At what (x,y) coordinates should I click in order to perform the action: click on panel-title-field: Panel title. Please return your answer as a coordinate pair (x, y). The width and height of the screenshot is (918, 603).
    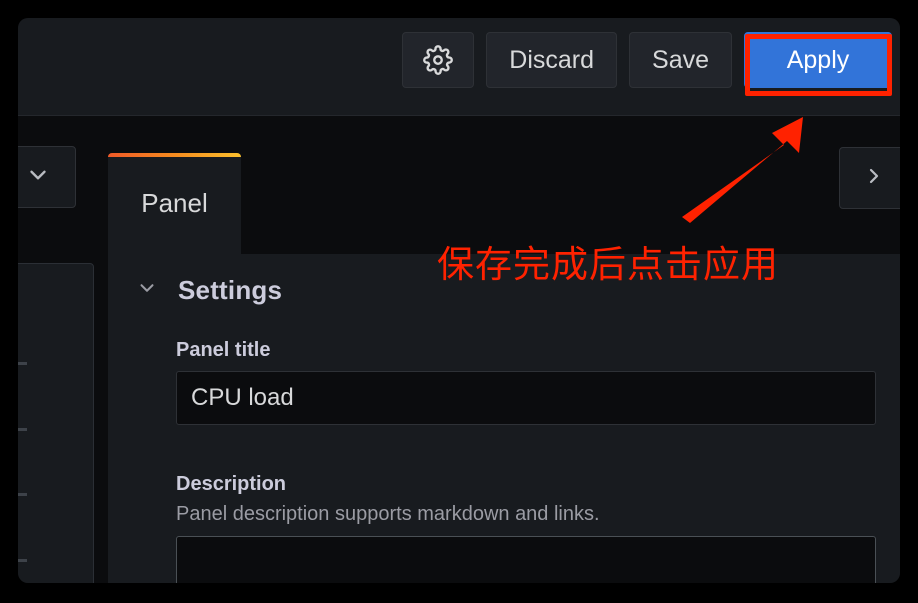
    Looking at the image, I should click on (526, 382).